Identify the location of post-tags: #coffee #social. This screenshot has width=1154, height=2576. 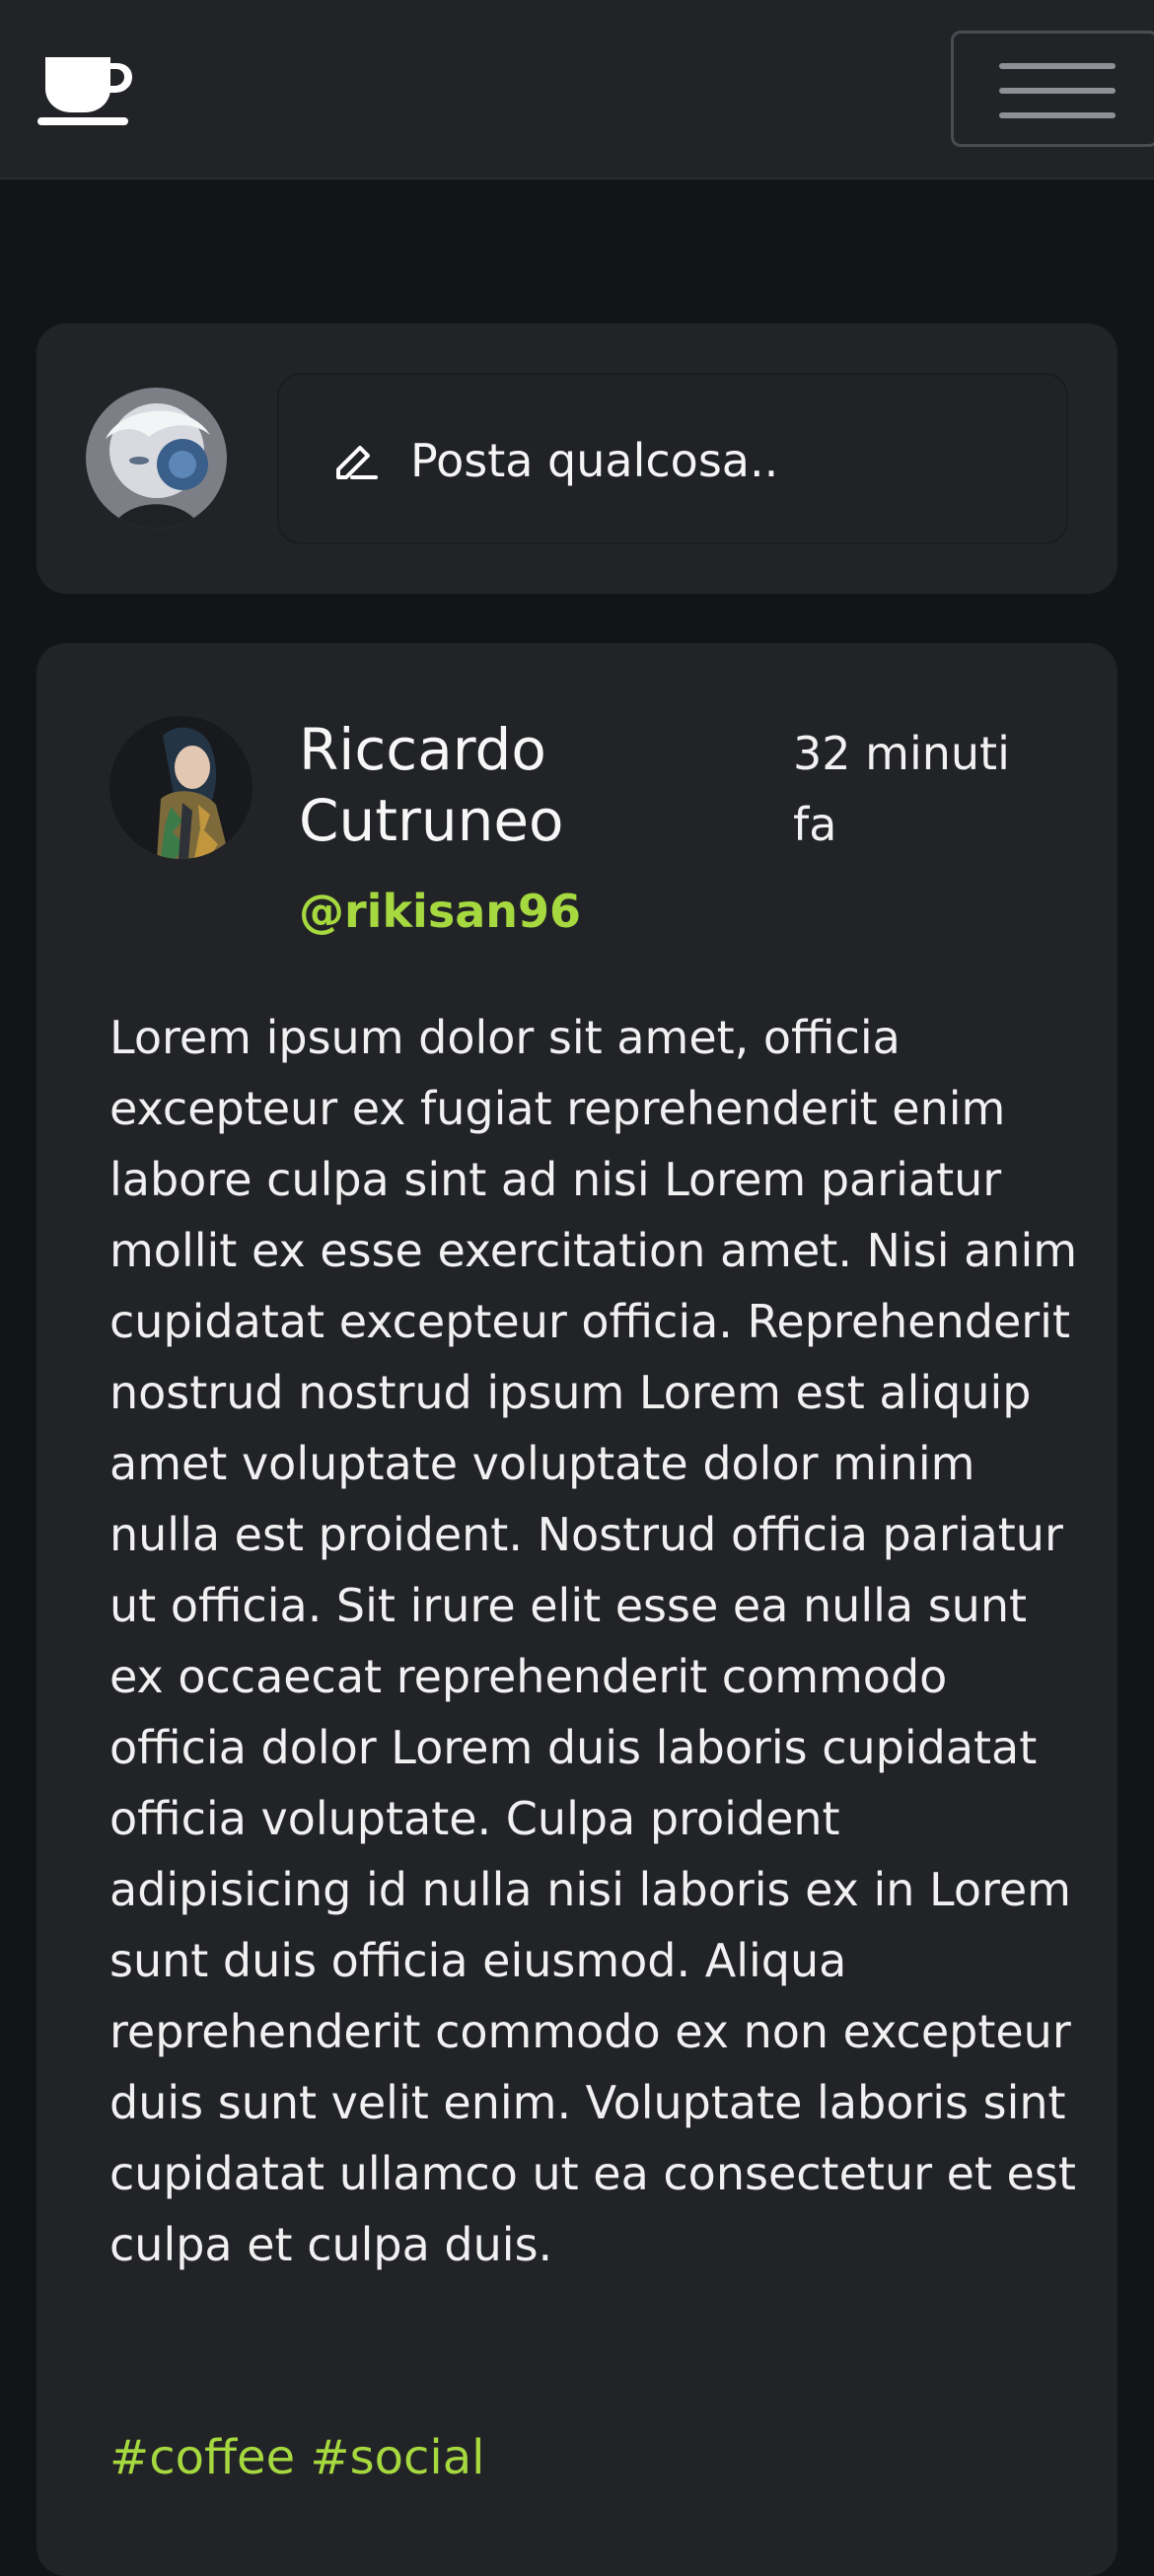
(297, 2457).